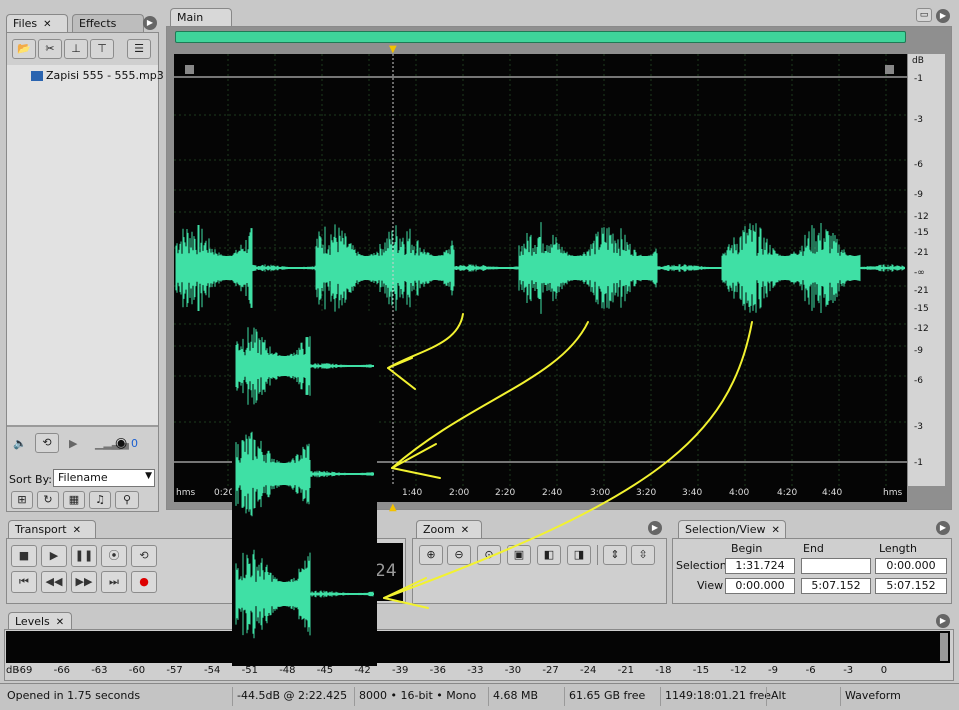  What do you see at coordinates (406, 593) in the screenshot?
I see `arrow-3-head` at bounding box center [406, 593].